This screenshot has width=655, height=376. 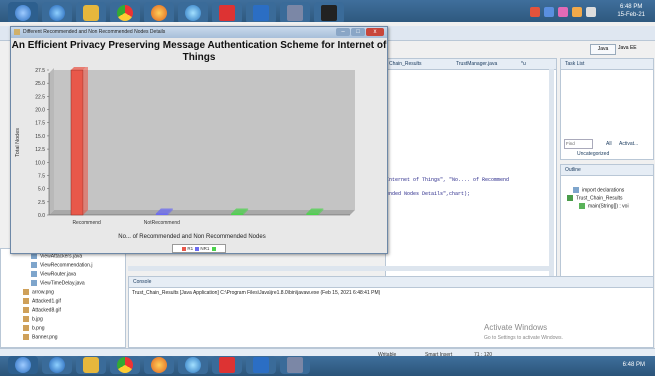 I want to click on minimize-button: –, so click(x=343, y=32).